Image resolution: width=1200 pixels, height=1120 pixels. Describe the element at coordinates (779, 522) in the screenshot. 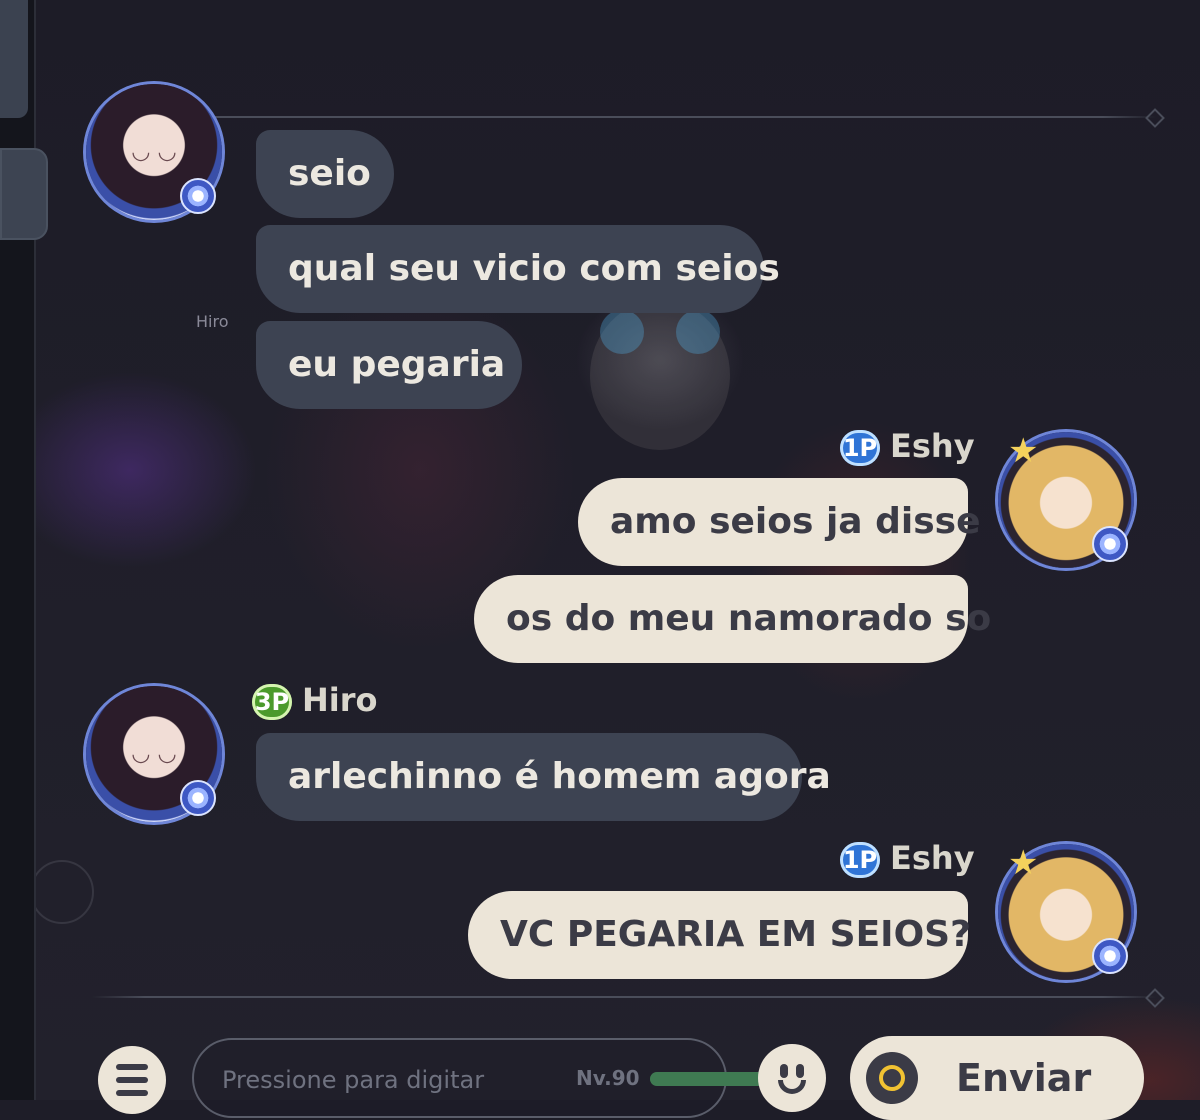

I see `message-bubble: amo seios ja disse` at that location.